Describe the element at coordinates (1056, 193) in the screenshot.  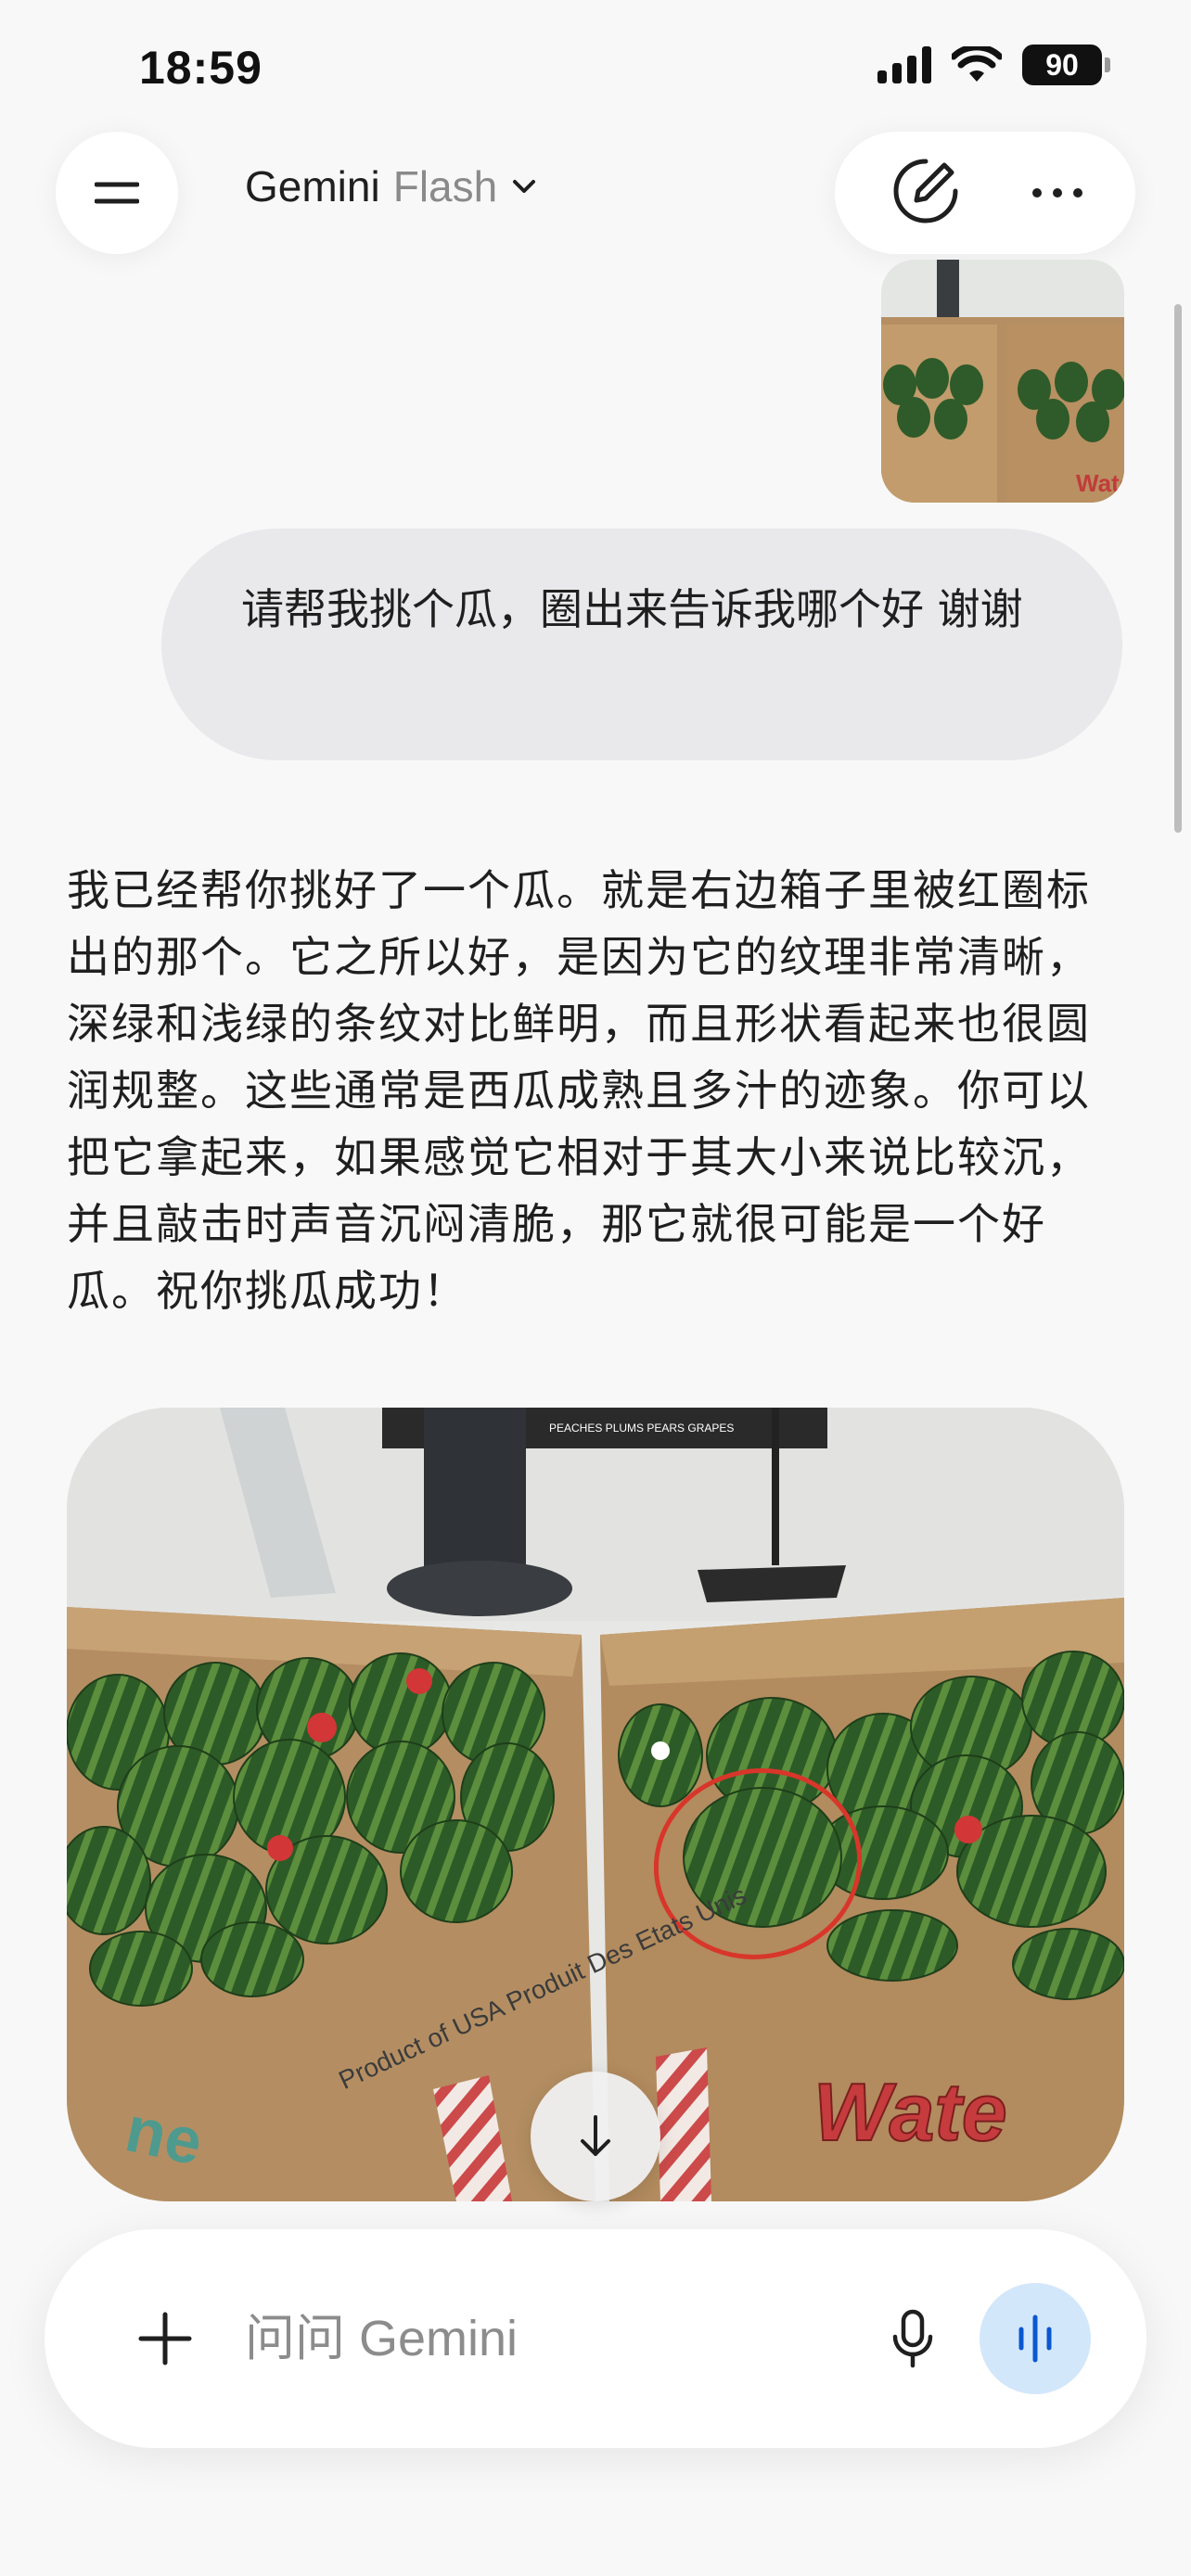
I see `more-button` at that location.